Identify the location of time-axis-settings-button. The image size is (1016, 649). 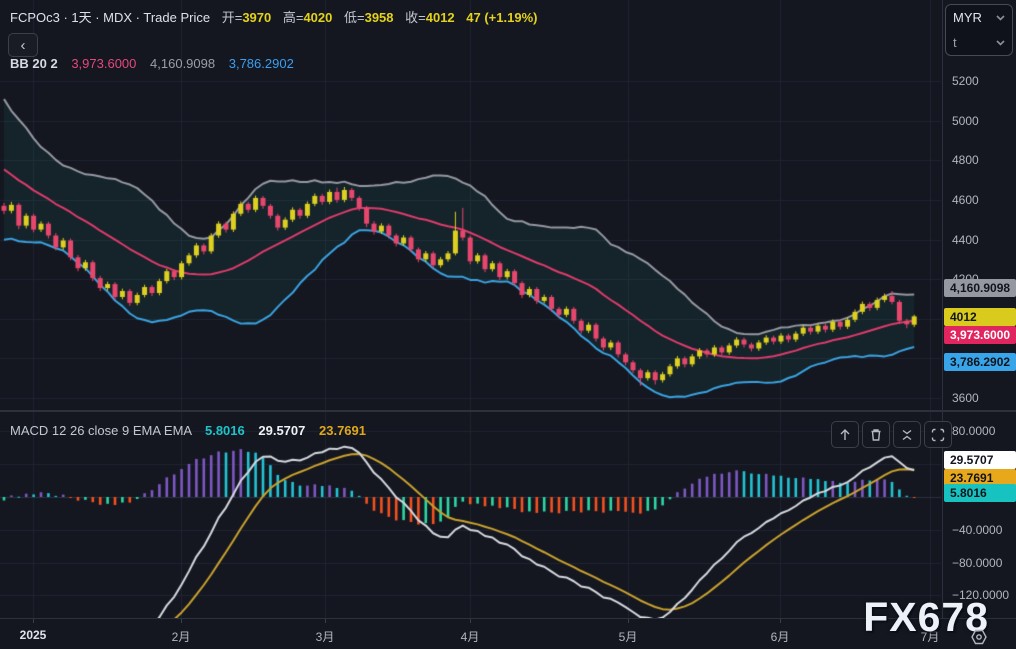
(979, 637).